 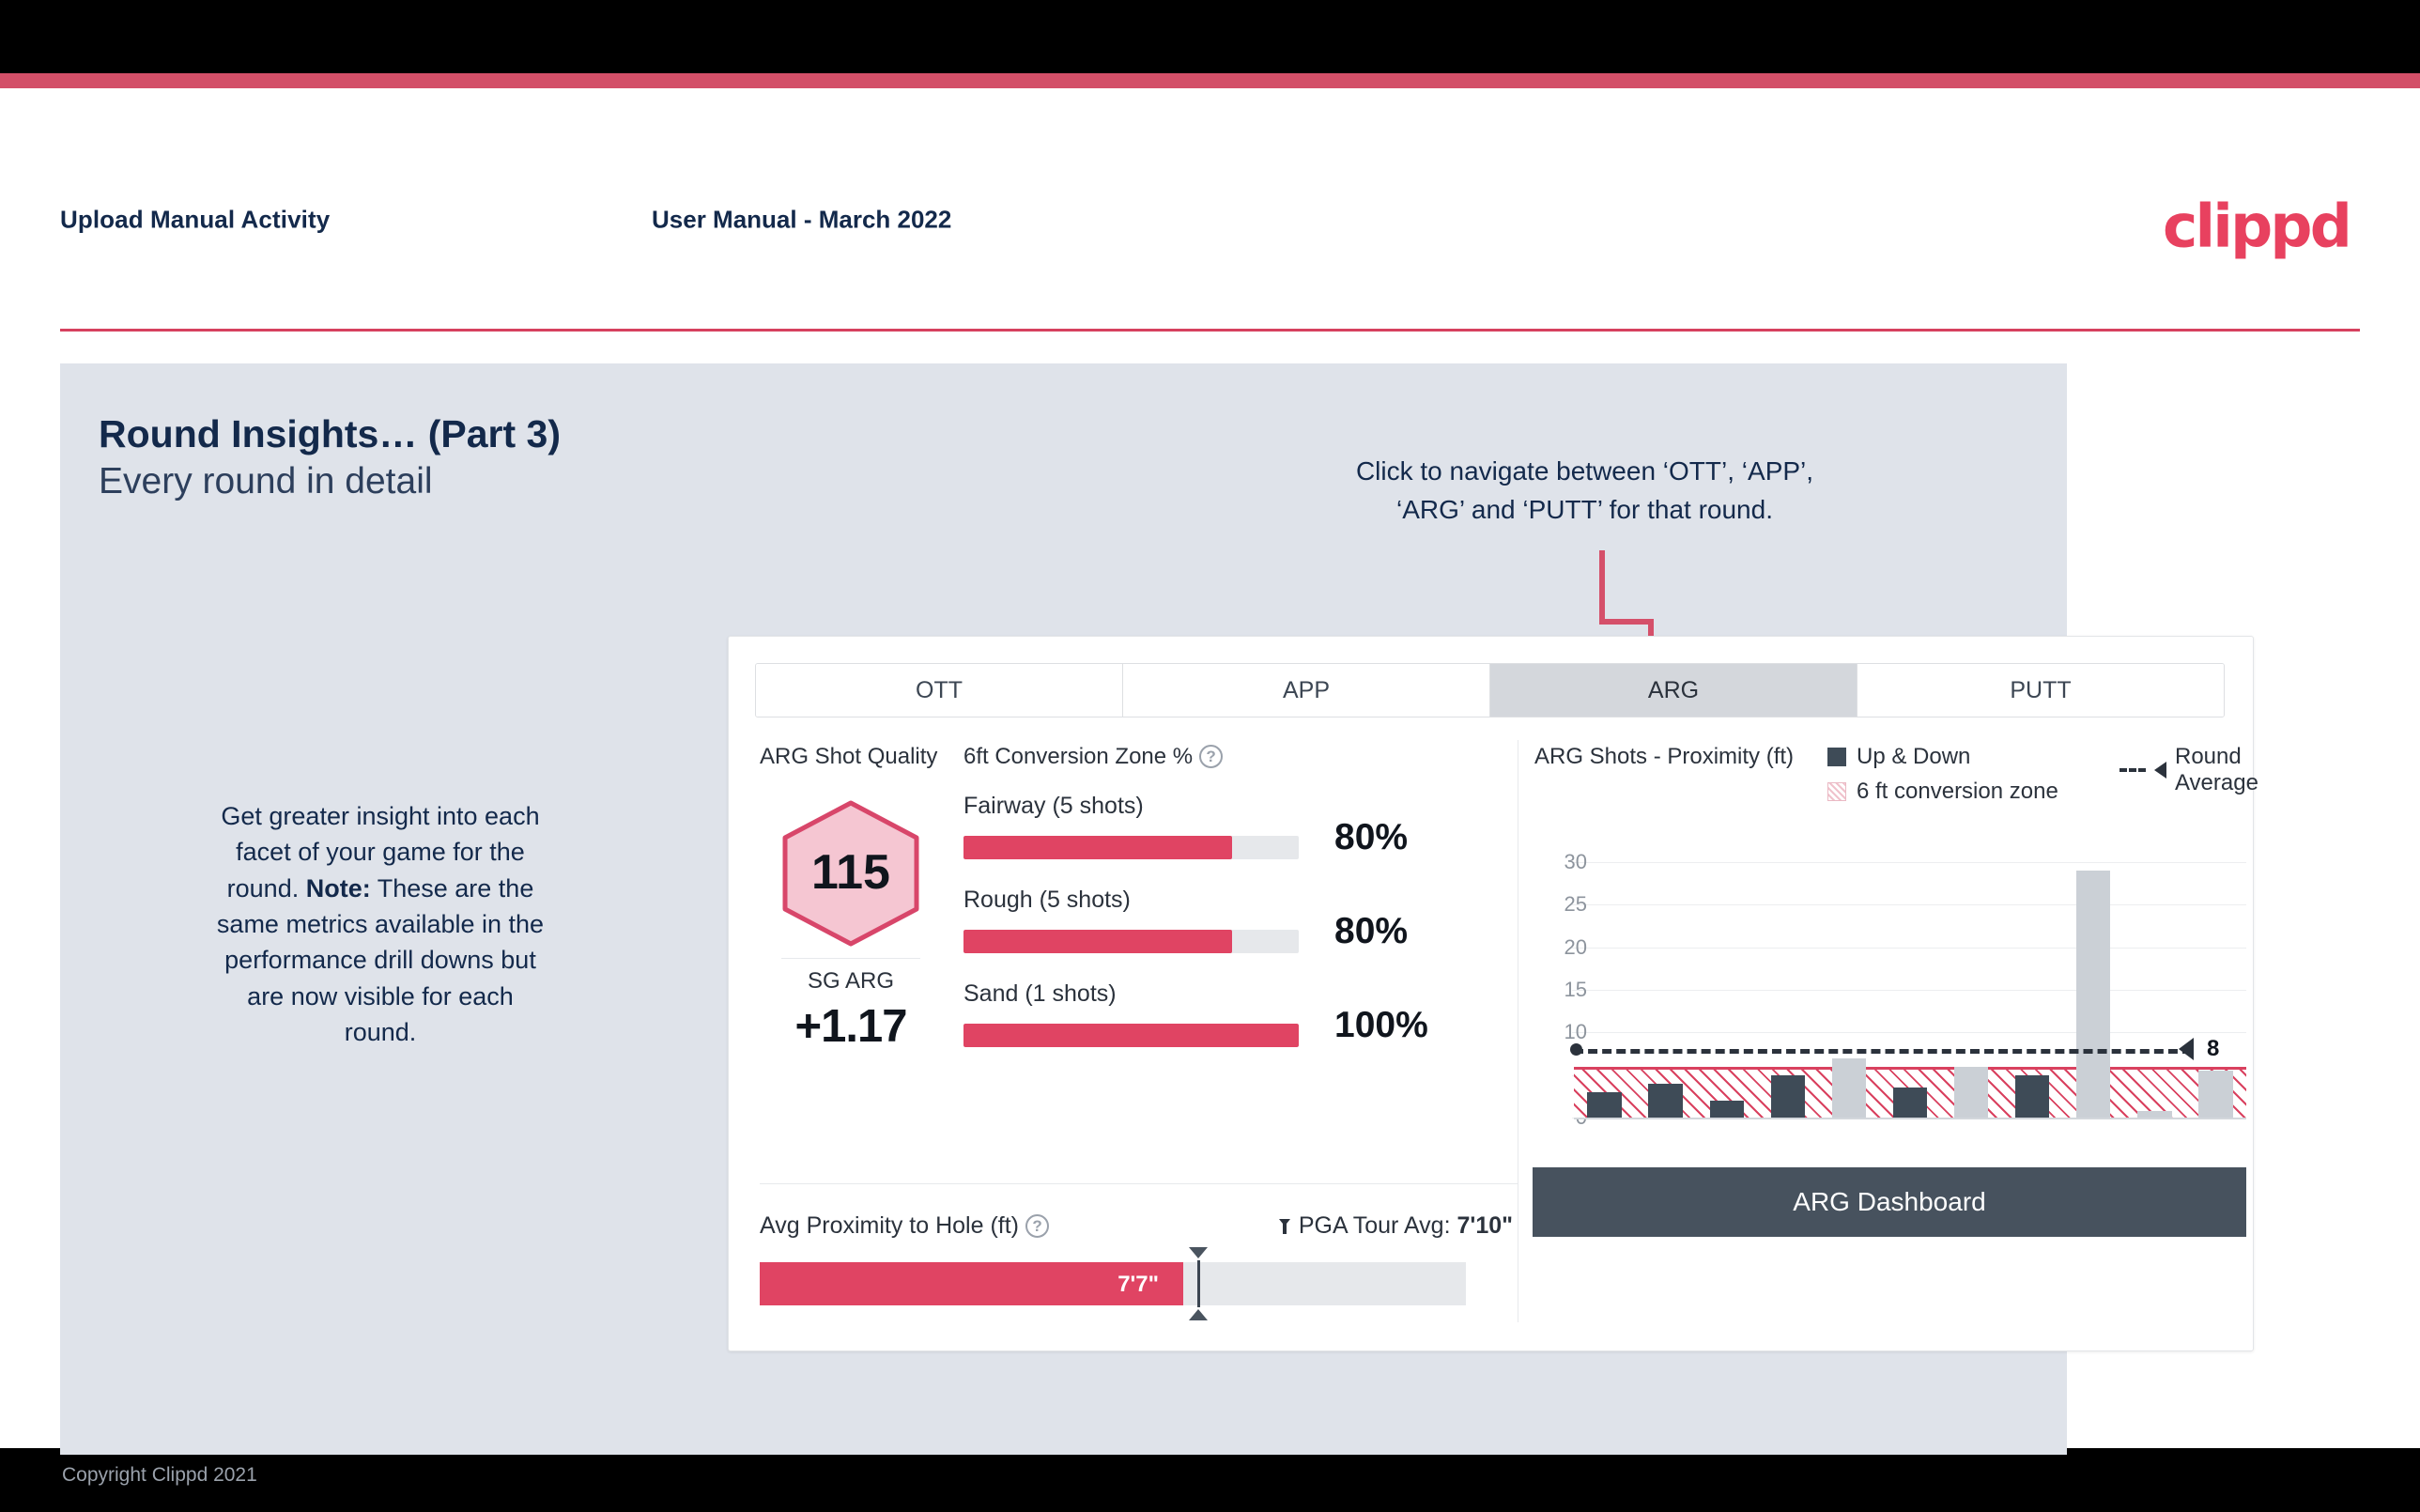 I want to click on pga-tour-average: PGA Tour Avg: 7'10", so click(x=1395, y=1226).